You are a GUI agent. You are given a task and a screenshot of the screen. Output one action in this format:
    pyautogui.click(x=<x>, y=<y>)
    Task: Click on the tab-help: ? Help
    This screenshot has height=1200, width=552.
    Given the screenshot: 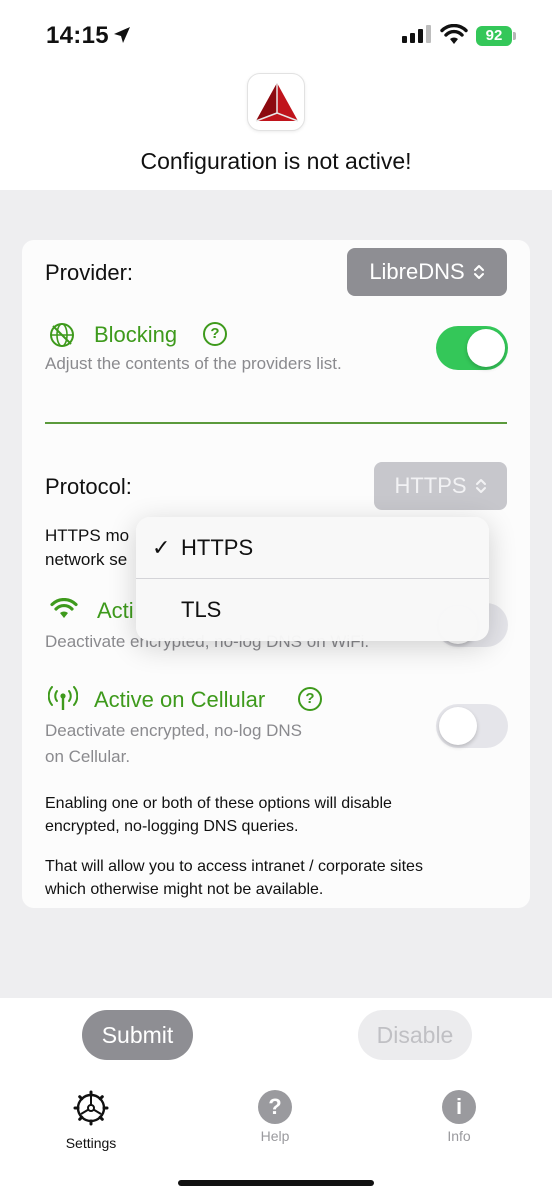 What is the action you would take?
    pyautogui.click(x=275, y=1117)
    